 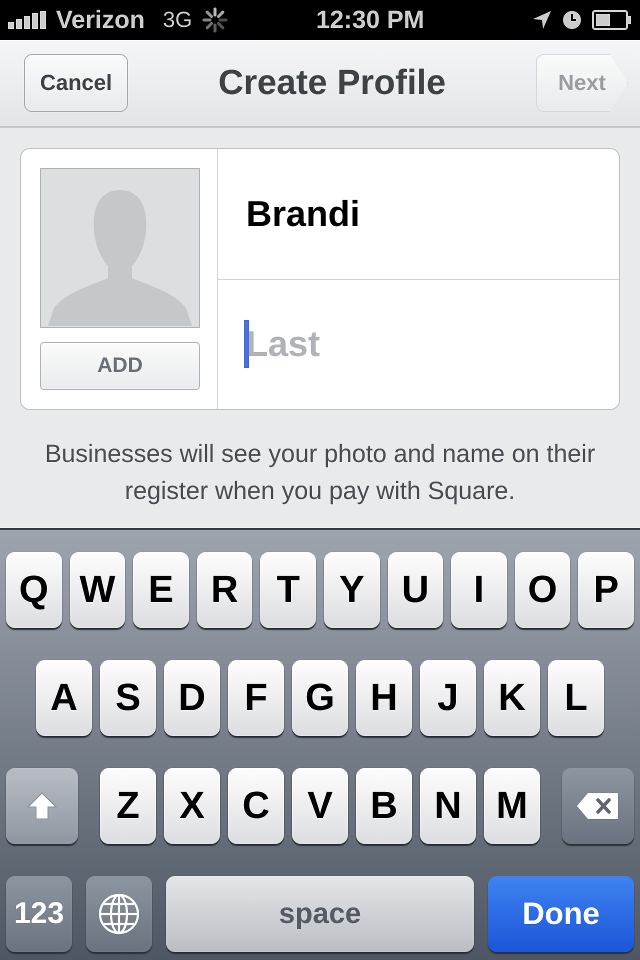 I want to click on letter-key: O, so click(x=542, y=590).